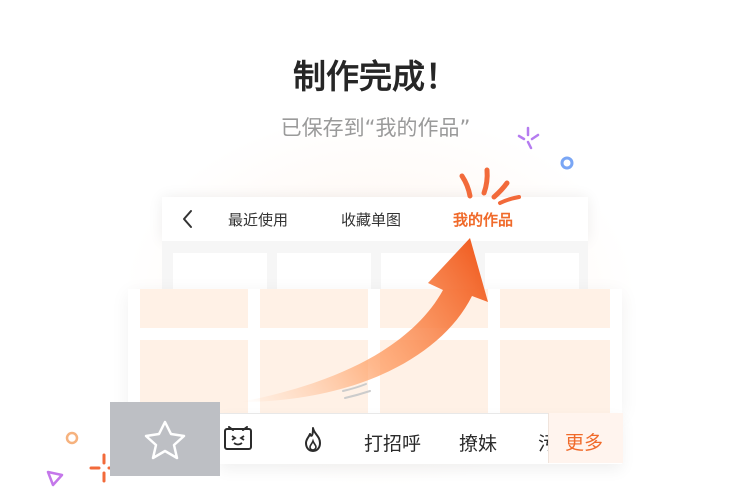  I want to click on fire-icon, so click(313, 439).